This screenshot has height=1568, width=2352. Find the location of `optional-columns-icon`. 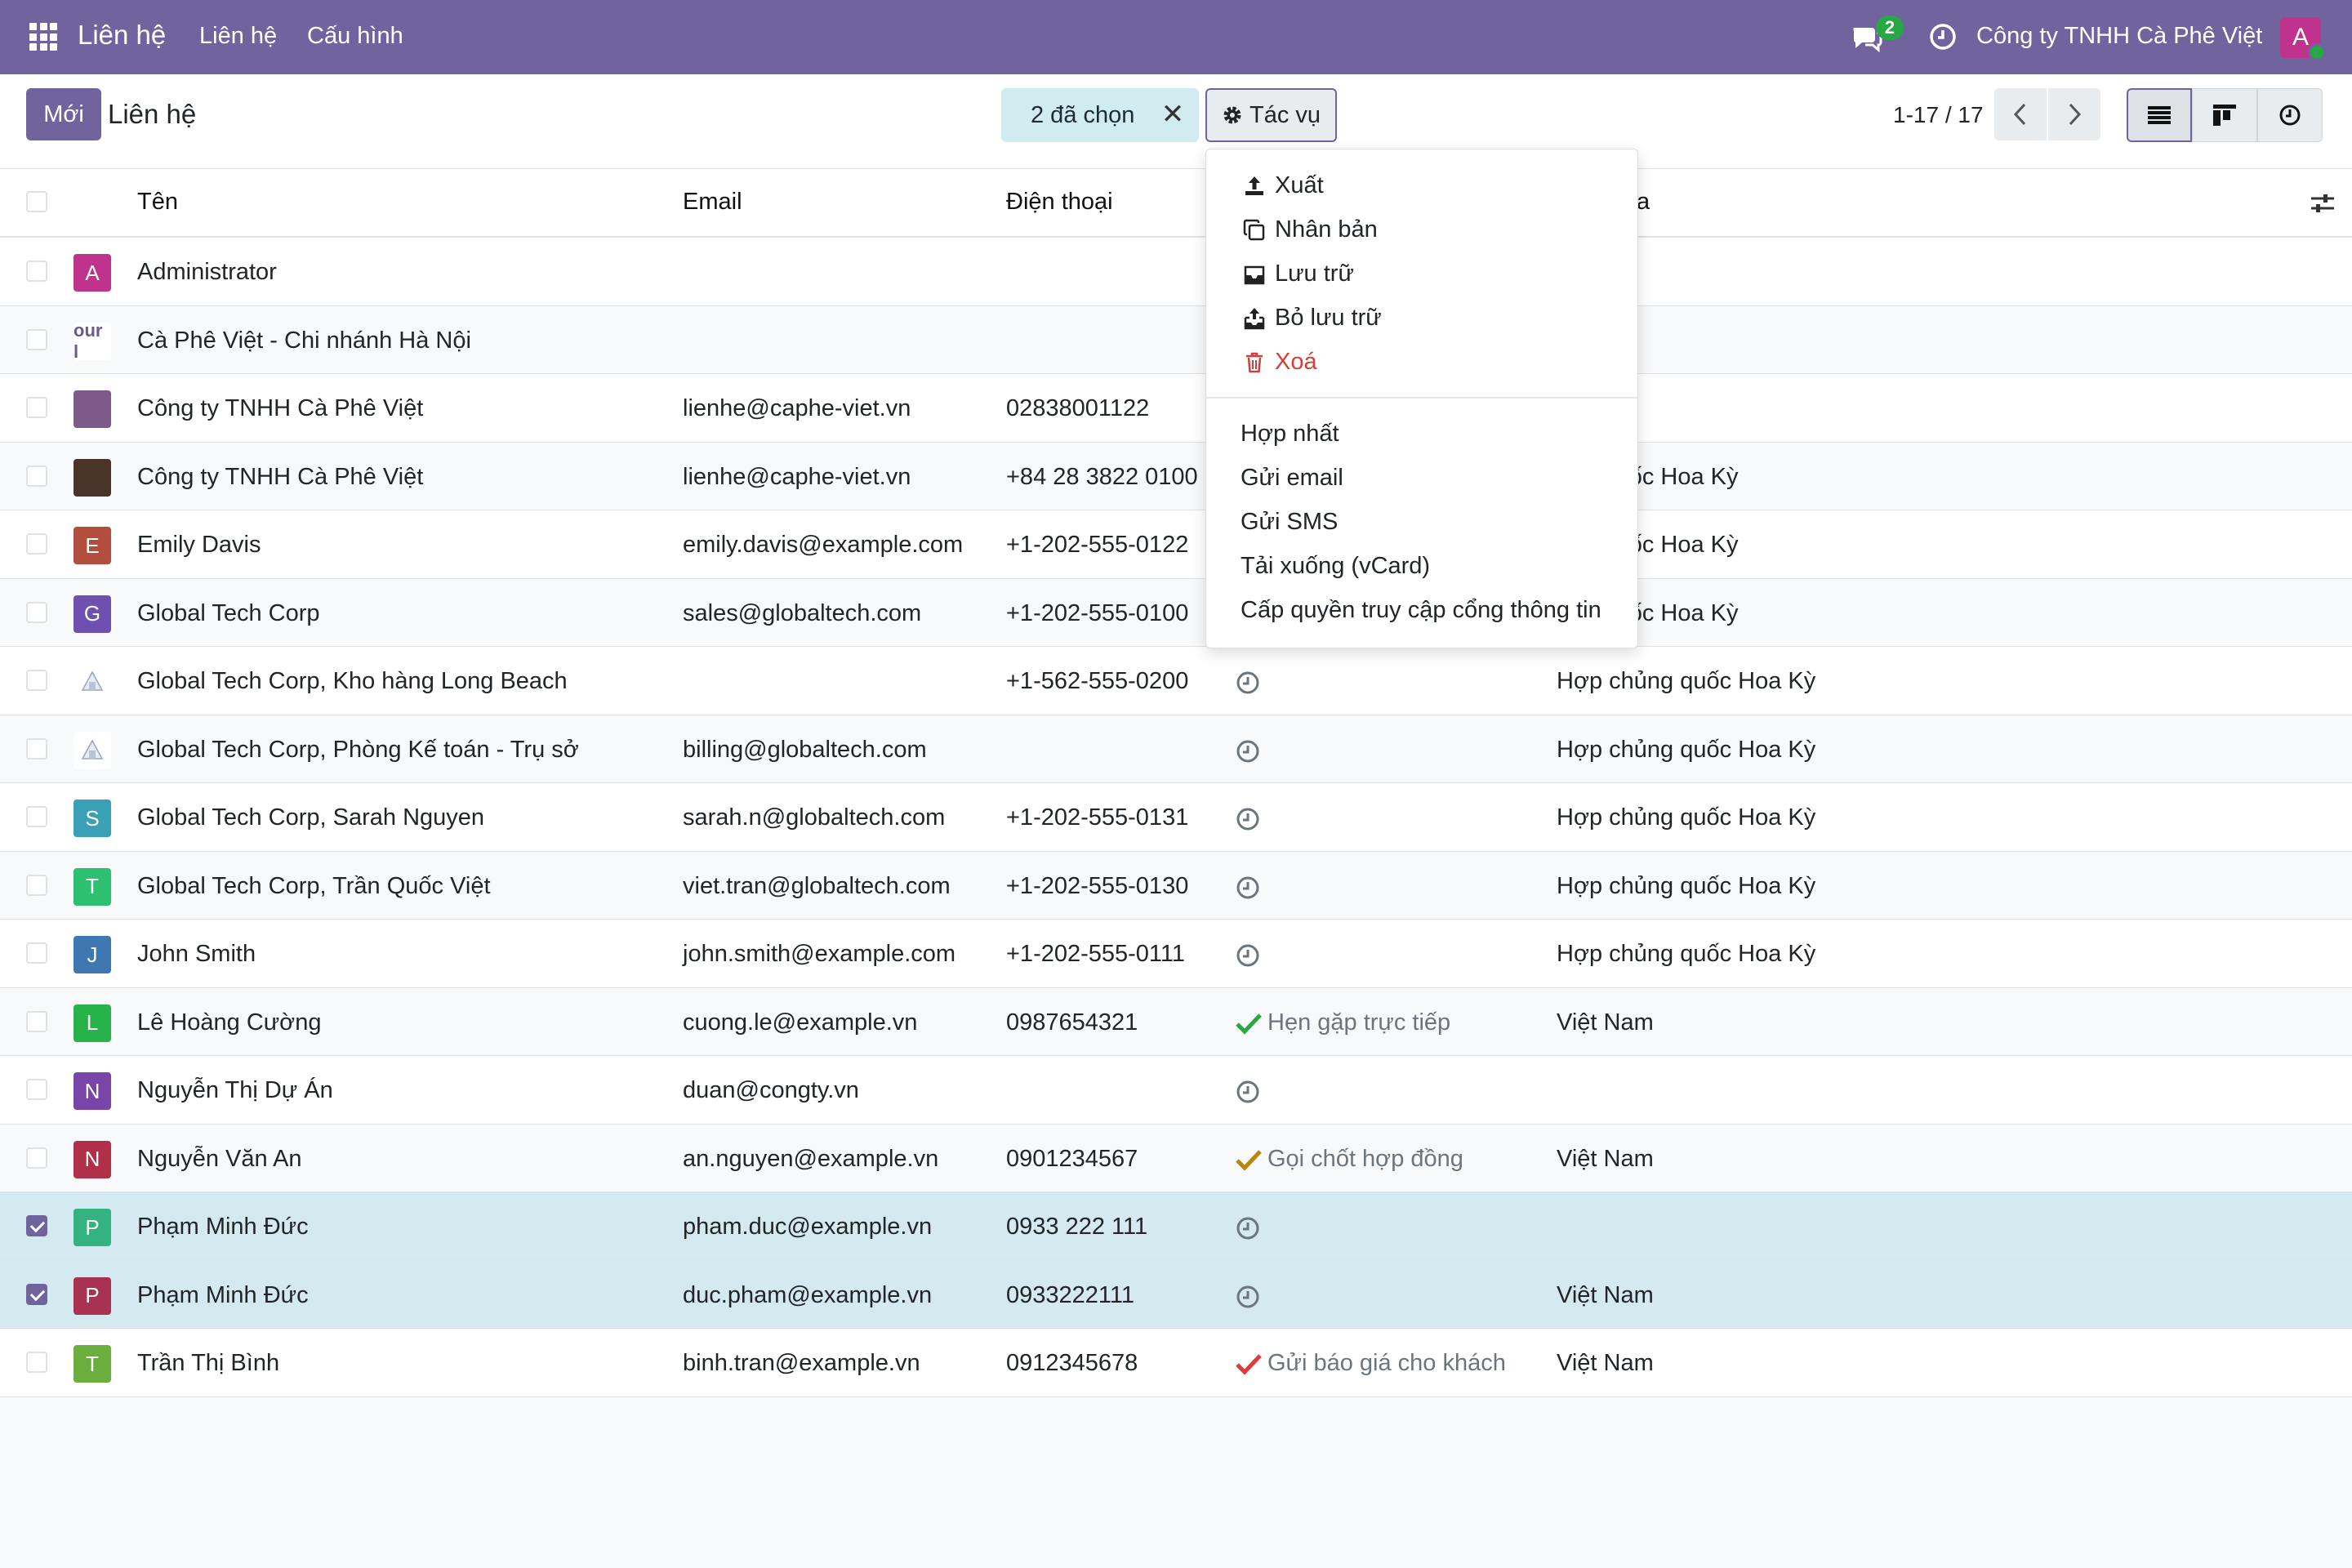

optional-columns-icon is located at coordinates (2323, 203).